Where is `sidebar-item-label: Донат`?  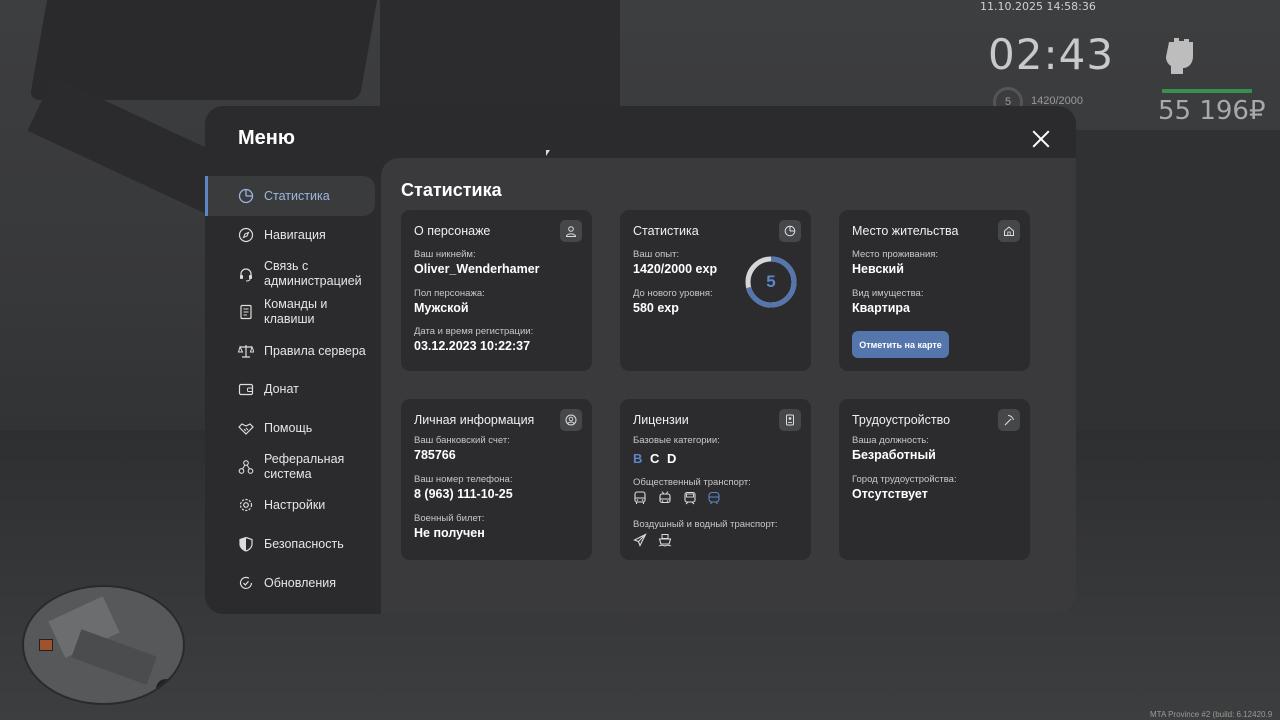
sidebar-item-label: Донат is located at coordinates (281, 388).